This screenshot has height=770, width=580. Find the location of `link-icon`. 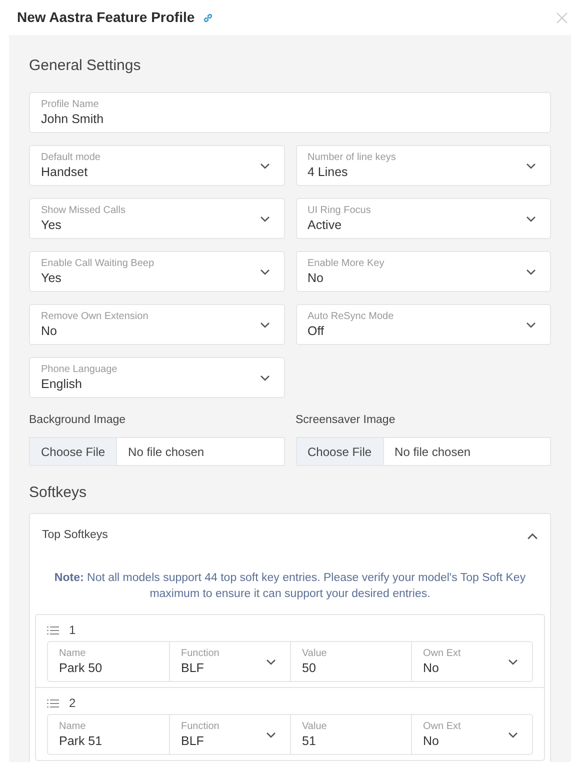

link-icon is located at coordinates (207, 17).